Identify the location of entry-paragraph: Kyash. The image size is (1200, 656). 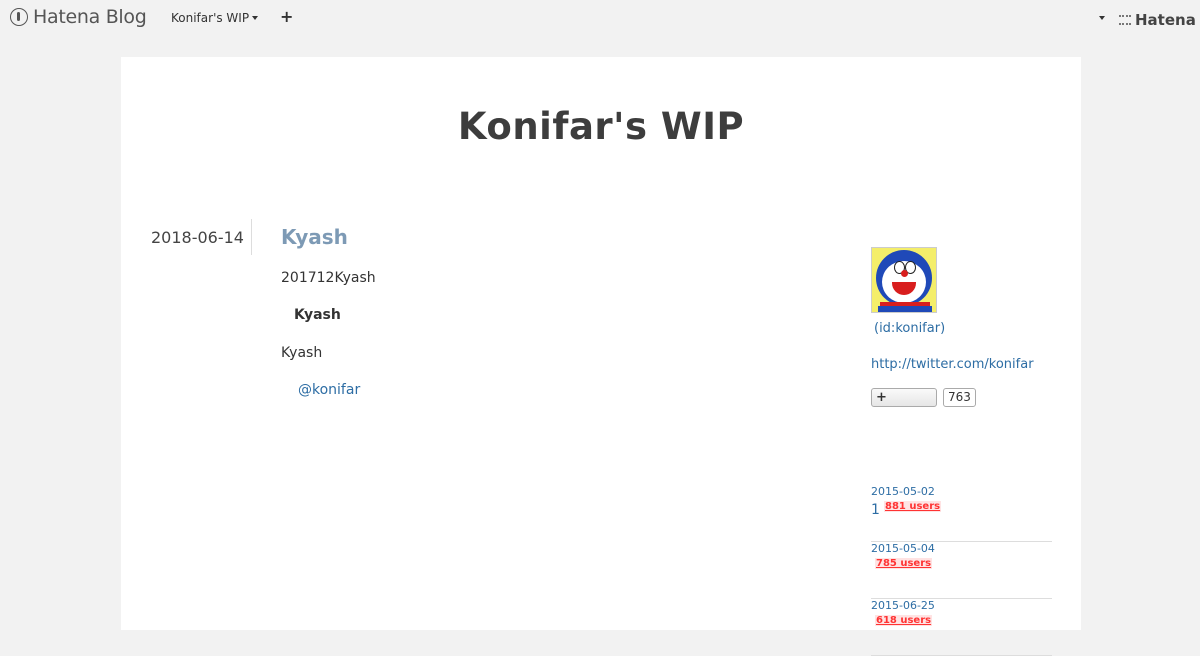
(302, 353).